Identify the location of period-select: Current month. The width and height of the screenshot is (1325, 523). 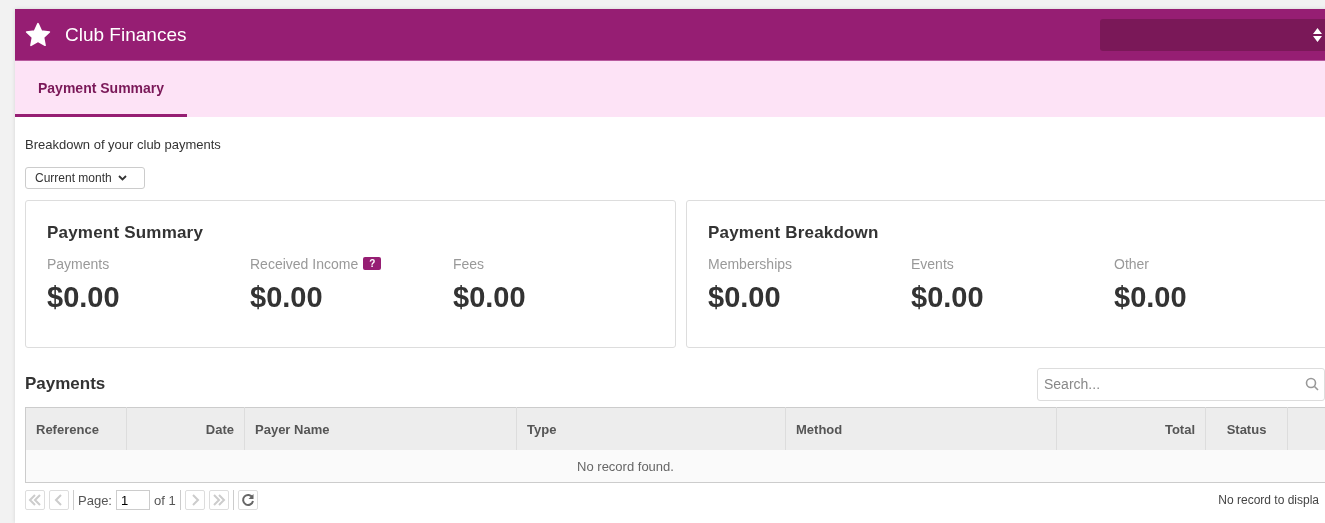
(85, 178).